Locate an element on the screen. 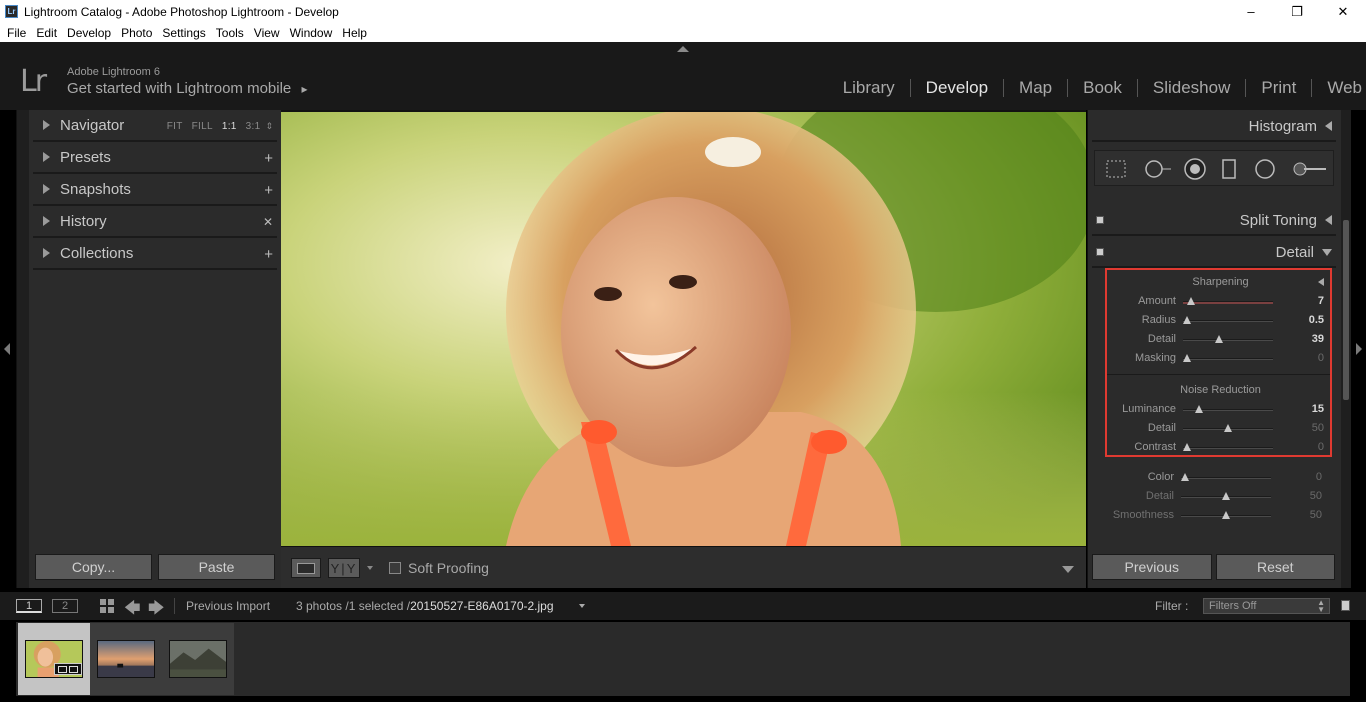 This screenshot has width=1366, height=702. slider-value: 7 is located at coordinates (1321, 301).